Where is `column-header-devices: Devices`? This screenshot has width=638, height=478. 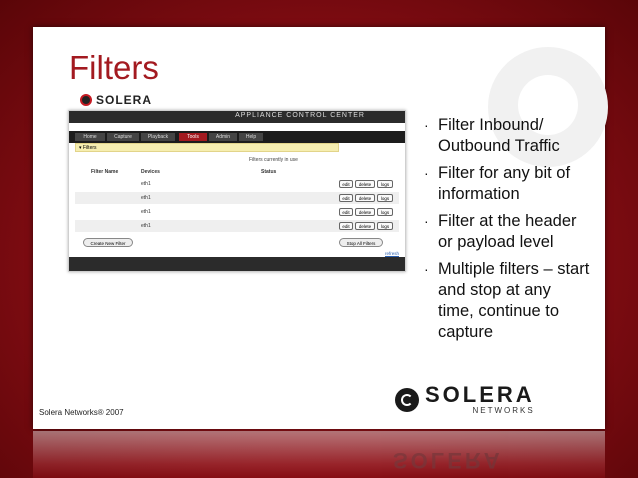
column-header-devices: Devices is located at coordinates (150, 172).